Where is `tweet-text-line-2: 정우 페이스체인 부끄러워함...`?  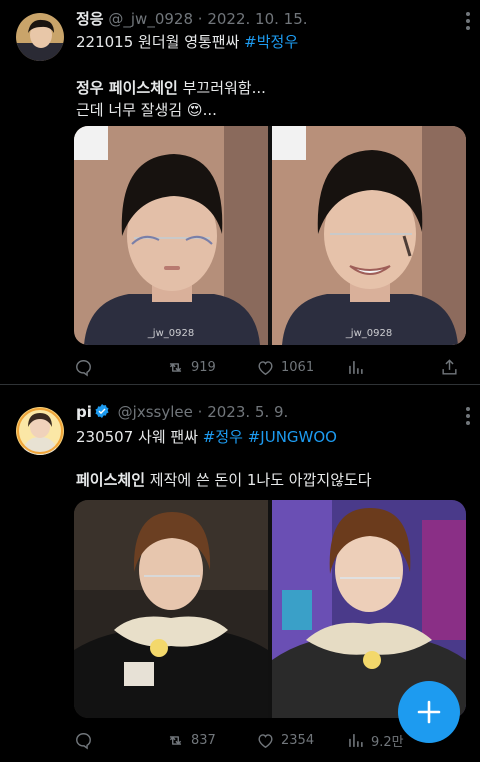
tweet-text-line-2: 정우 페이스체인 부끄러워함... is located at coordinates (171, 87).